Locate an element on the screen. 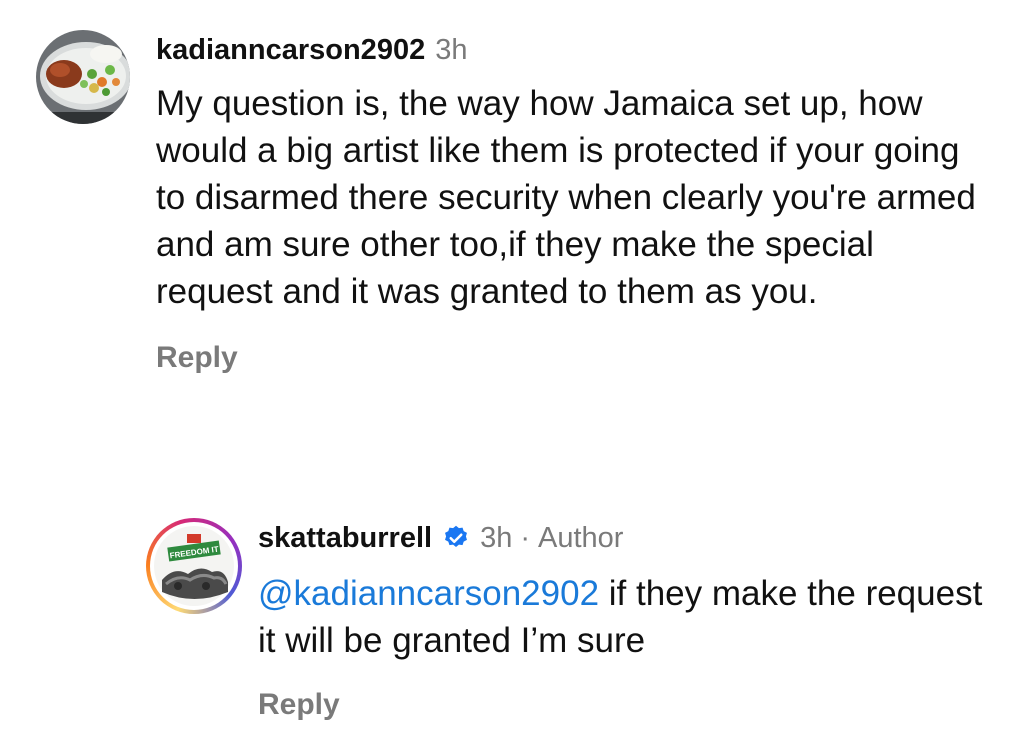 Image resolution: width=1024 pixels, height=752 pixels. comment-header: kadianncarson2902 3h is located at coordinates (576, 50).